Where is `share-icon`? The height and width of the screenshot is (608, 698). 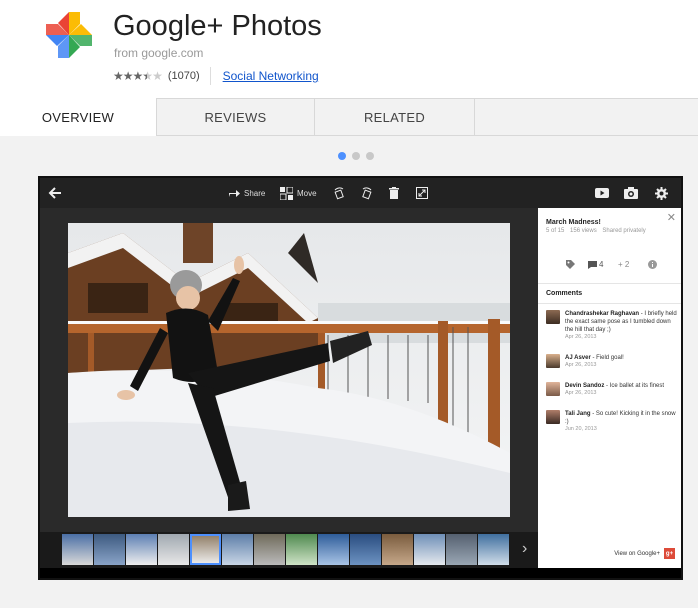 share-icon is located at coordinates (234, 193).